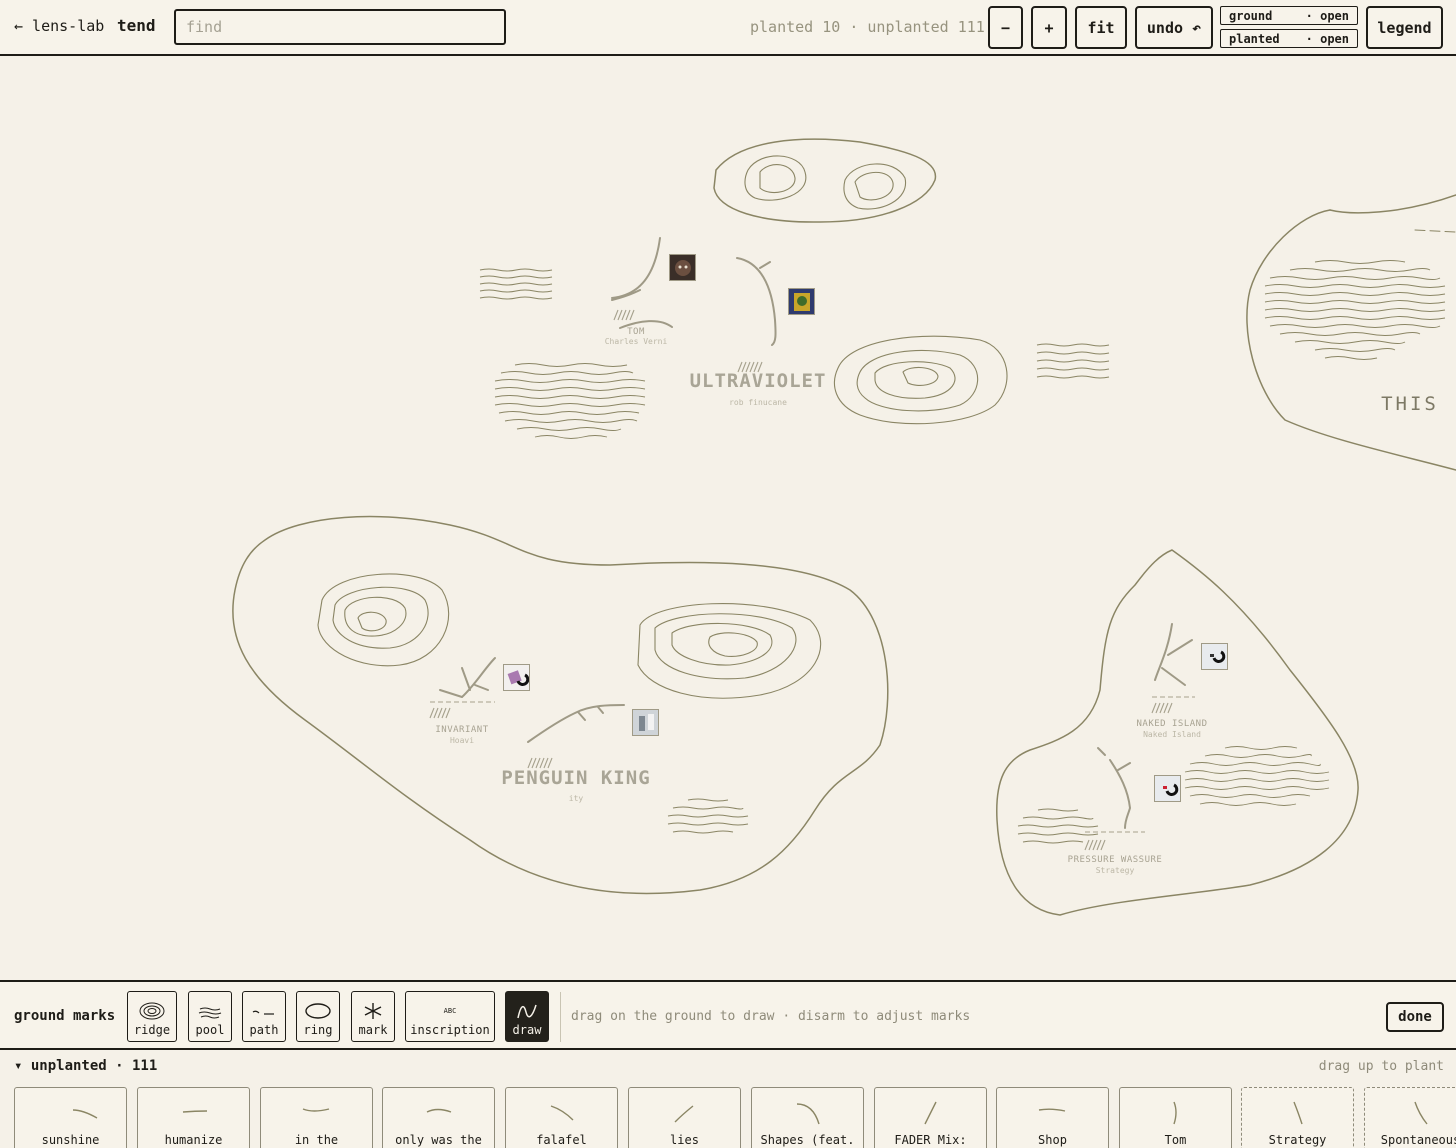  I want to click on layer-state: · open, so click(1327, 38).